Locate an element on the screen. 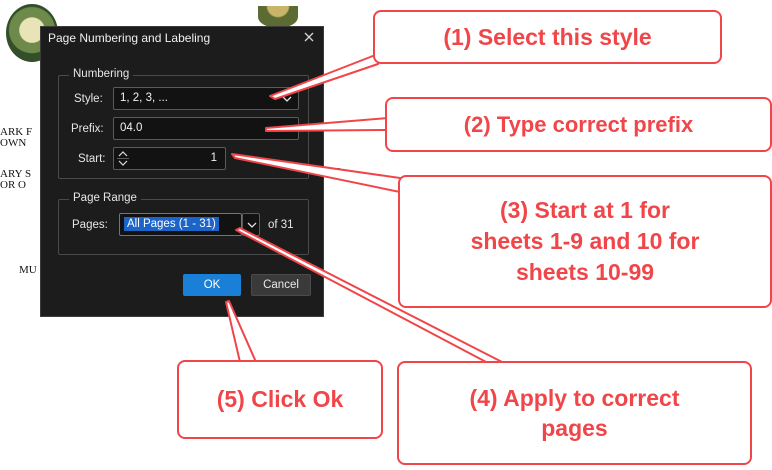  callout-5: (5) Click Ok is located at coordinates (280, 399).